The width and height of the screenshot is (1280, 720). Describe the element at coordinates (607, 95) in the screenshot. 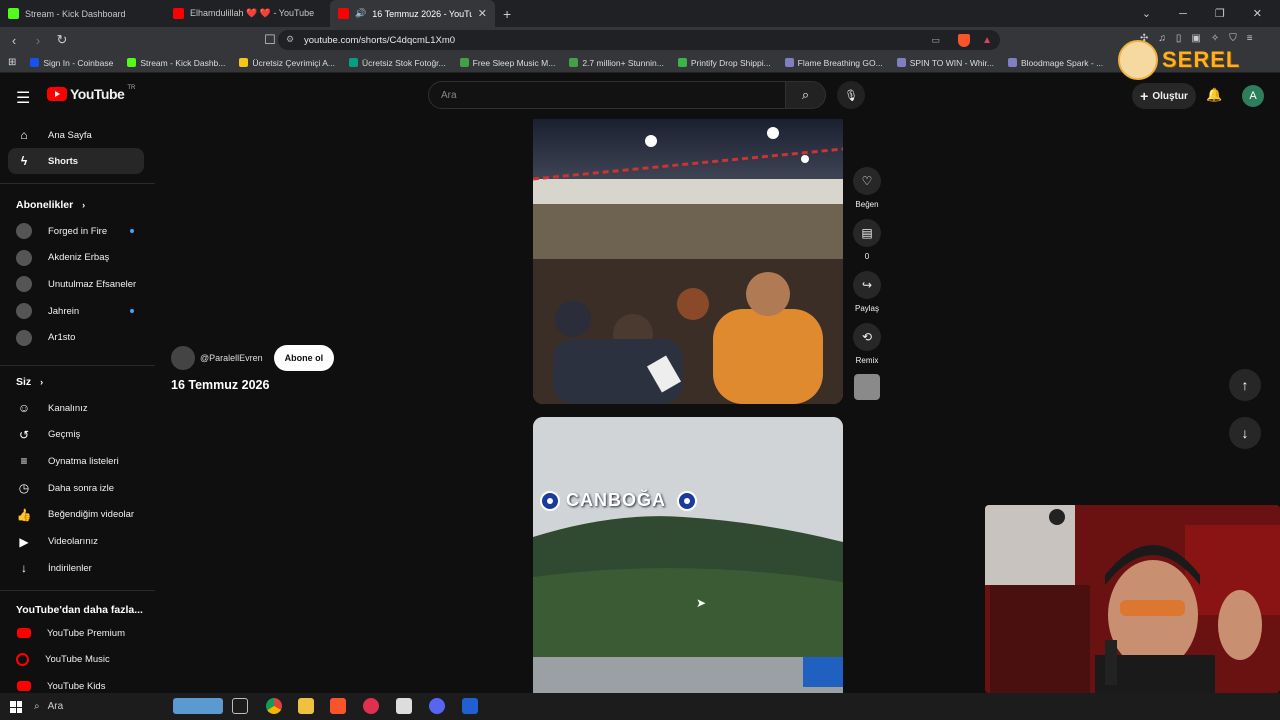

I see `search-input: Ara` at that location.